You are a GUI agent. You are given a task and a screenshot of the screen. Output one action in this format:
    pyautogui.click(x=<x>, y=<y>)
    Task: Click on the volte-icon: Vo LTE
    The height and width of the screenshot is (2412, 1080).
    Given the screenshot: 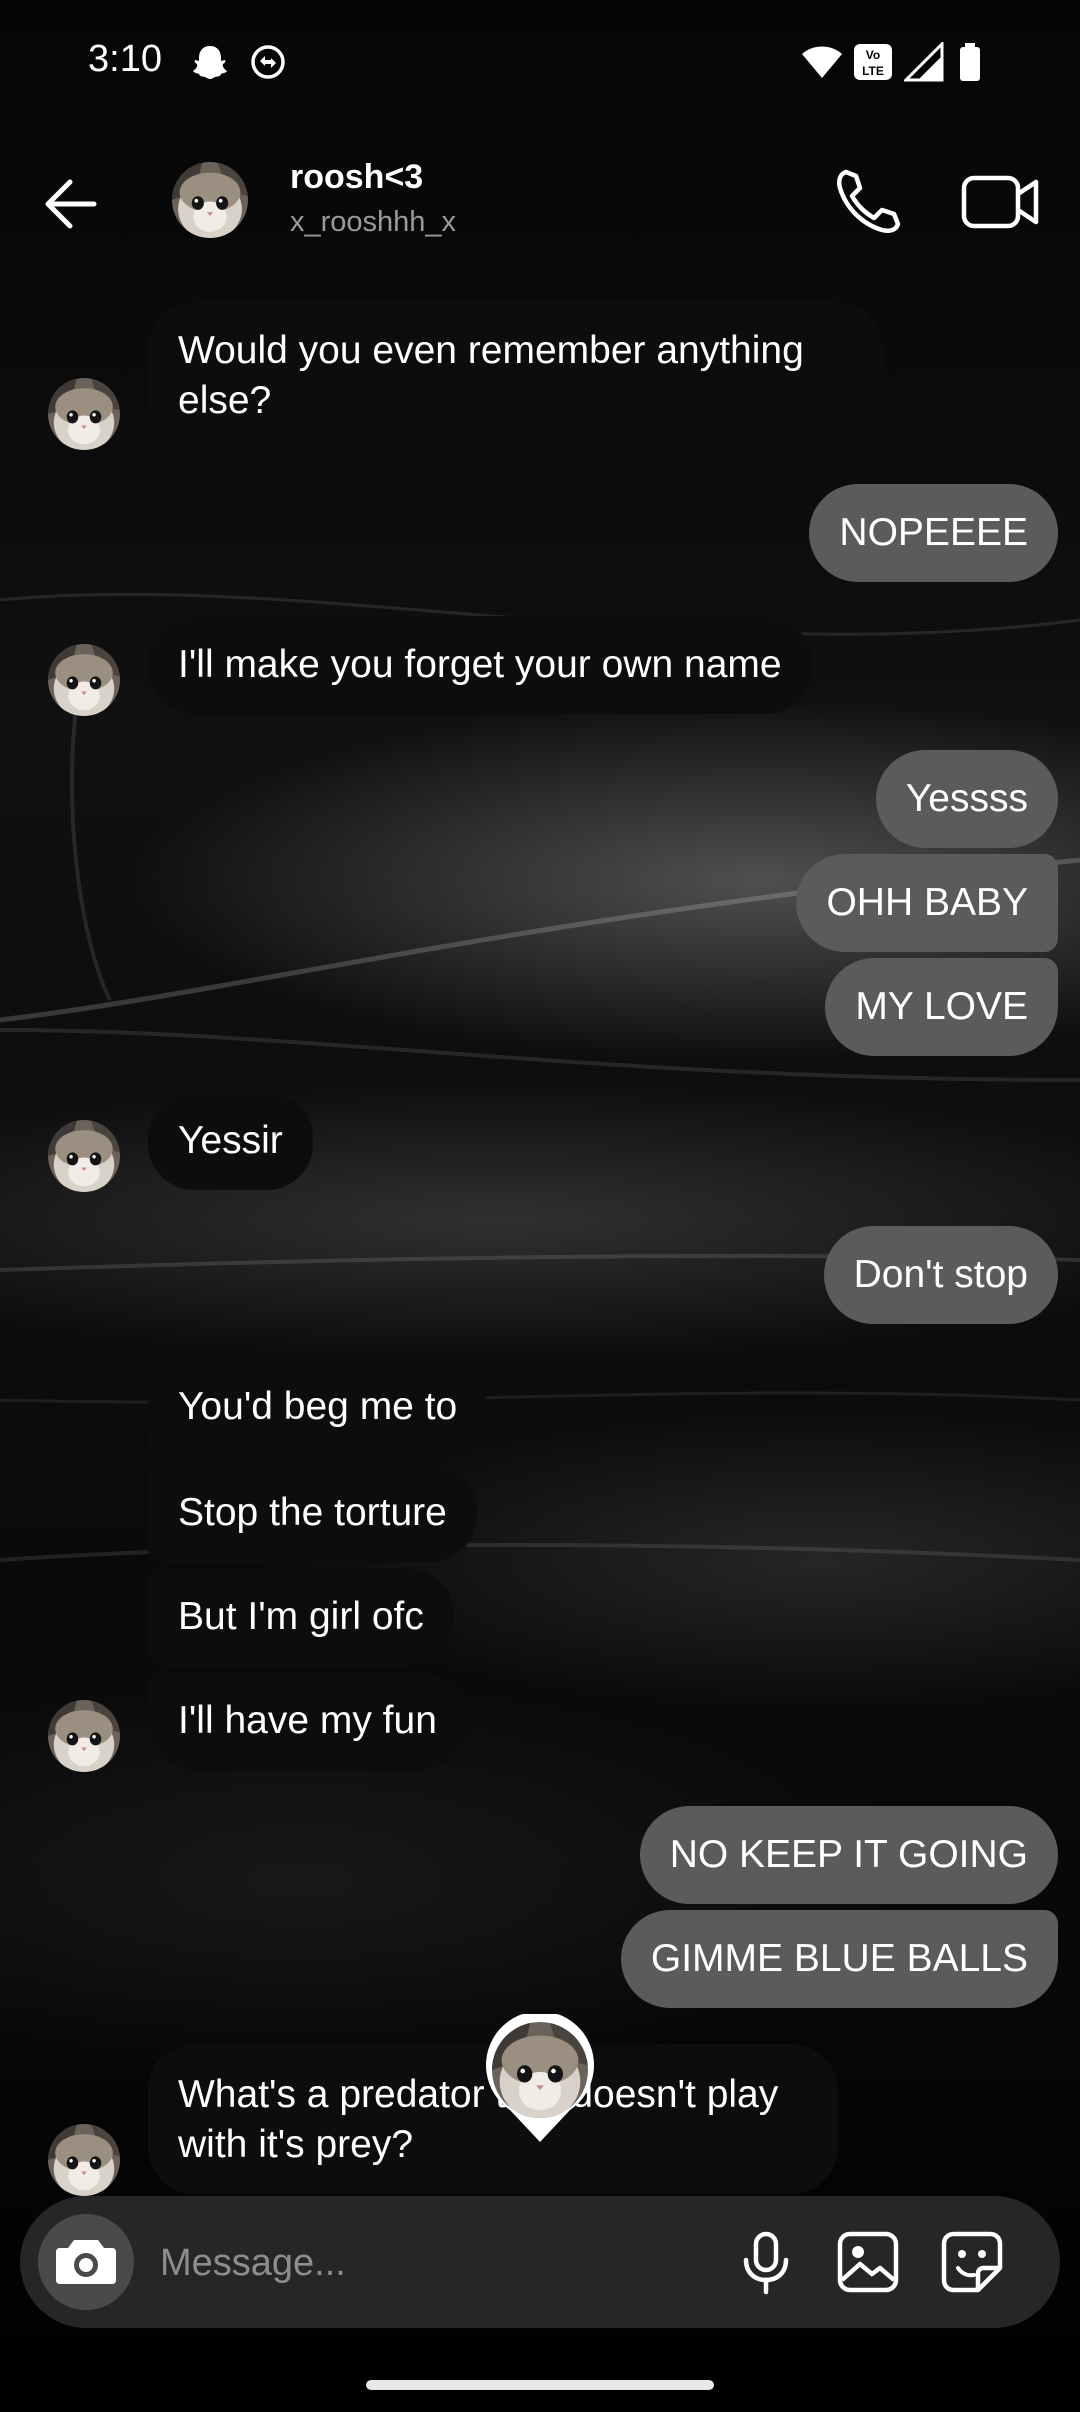 What is the action you would take?
    pyautogui.click(x=873, y=62)
    